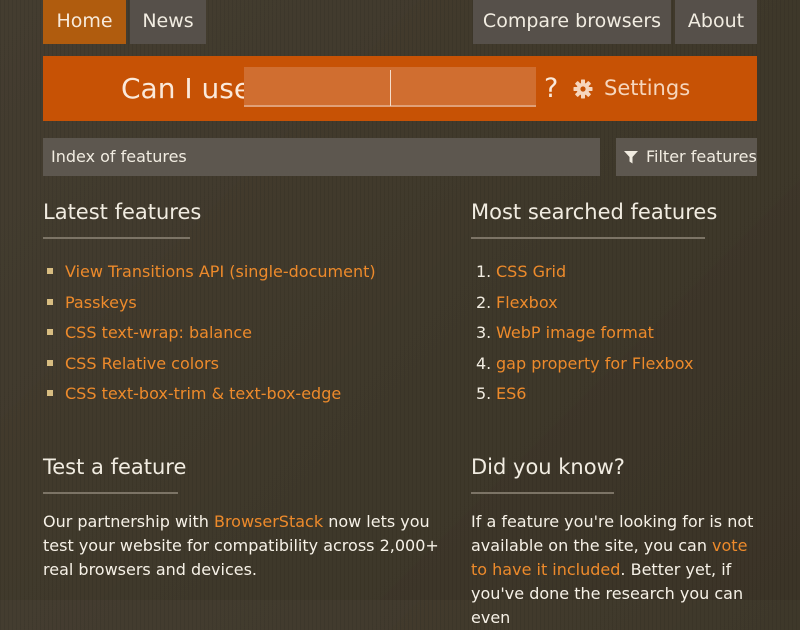 The width and height of the screenshot is (800, 630). Describe the element at coordinates (484, 363) in the screenshot. I see `rank-number: 4.` at that location.